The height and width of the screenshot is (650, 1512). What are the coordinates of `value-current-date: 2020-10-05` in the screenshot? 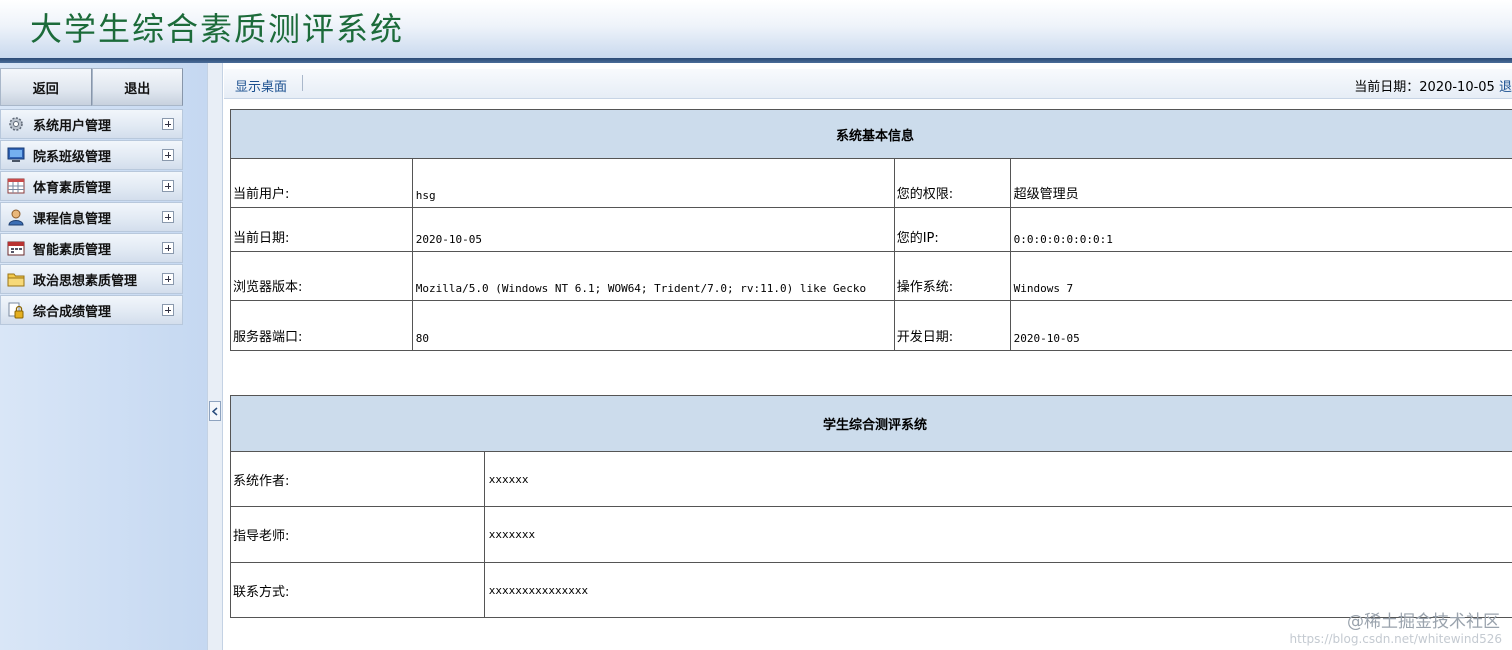 It's located at (653, 229).